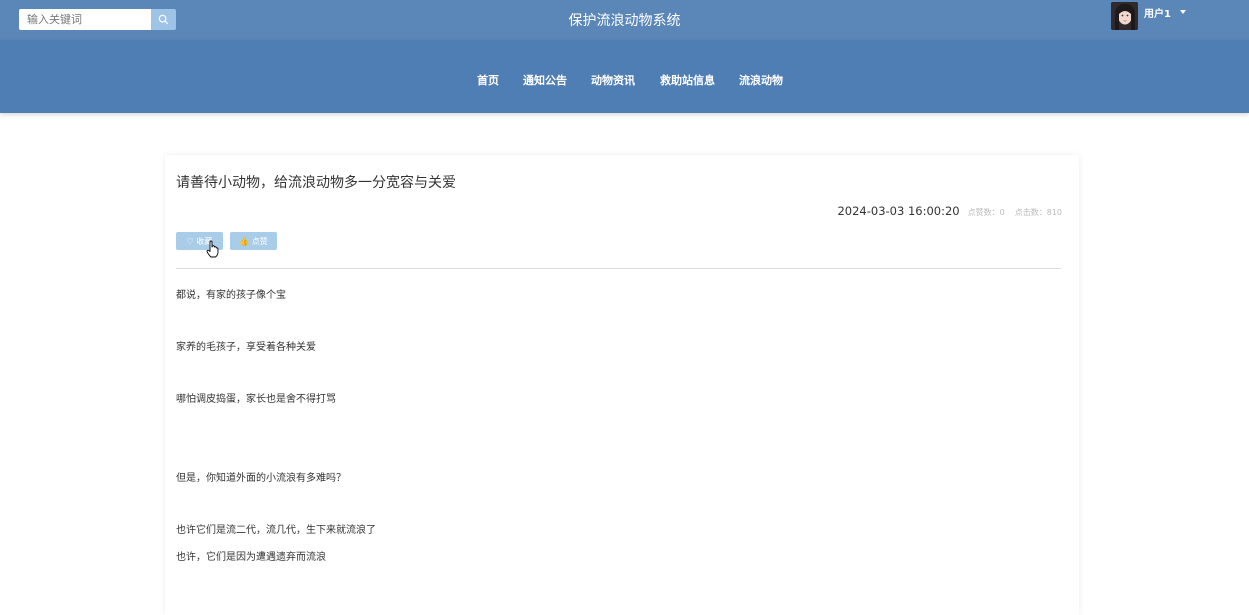 The height and width of the screenshot is (615, 1249). What do you see at coordinates (898, 211) in the screenshot?
I see `article-date: 2024-03-03 16:00:20` at bounding box center [898, 211].